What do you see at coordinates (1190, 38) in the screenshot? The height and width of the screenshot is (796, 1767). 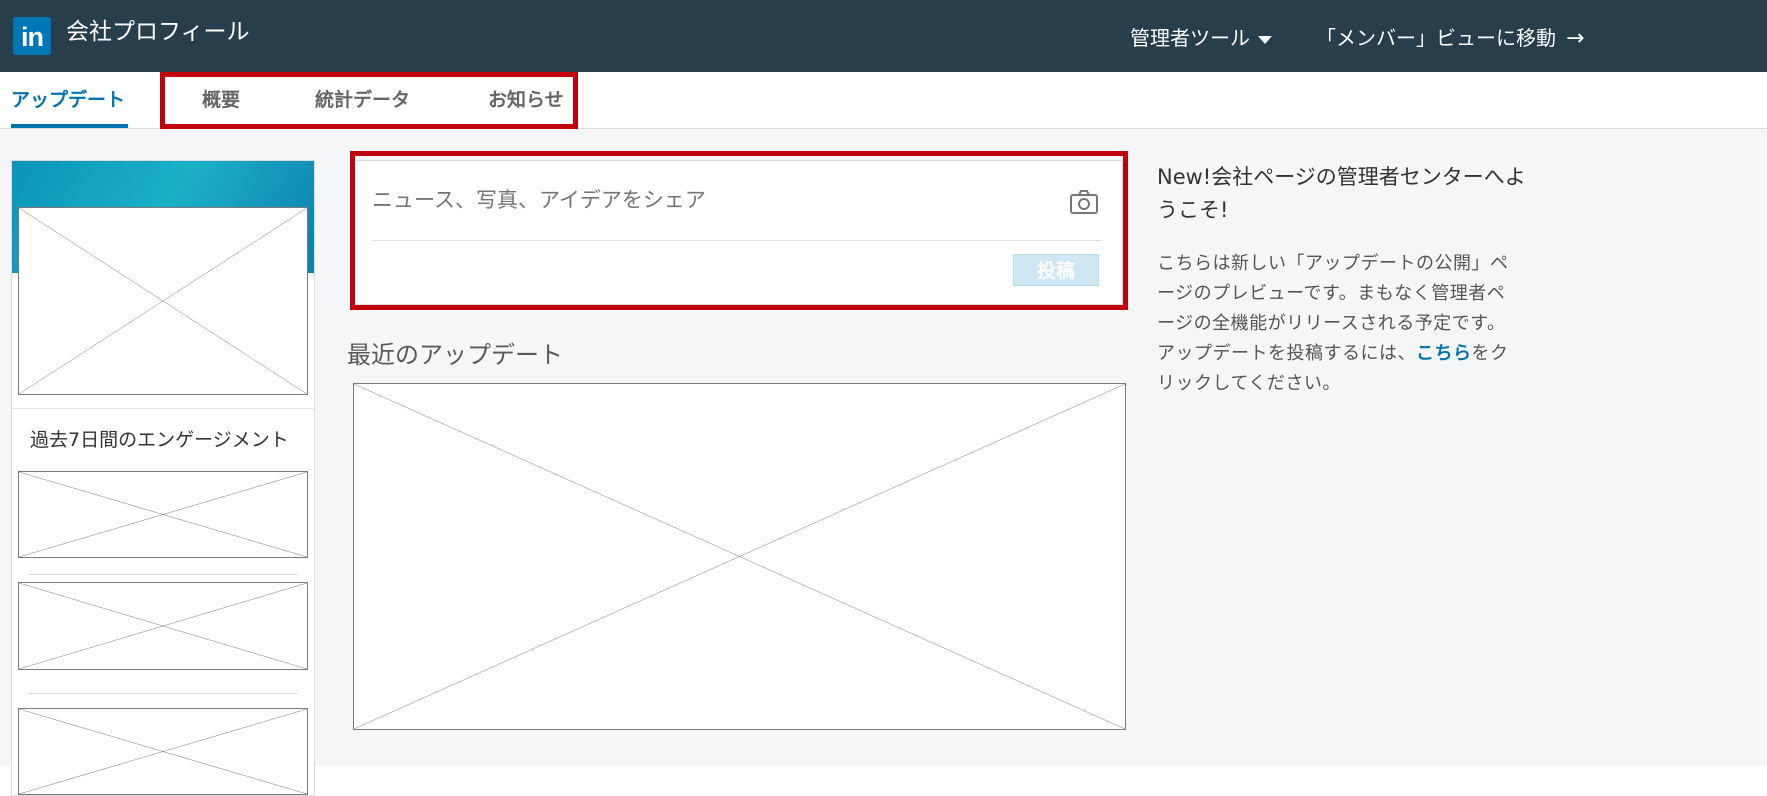 I see `admin-tools-label: 管理者ツール` at bounding box center [1190, 38].